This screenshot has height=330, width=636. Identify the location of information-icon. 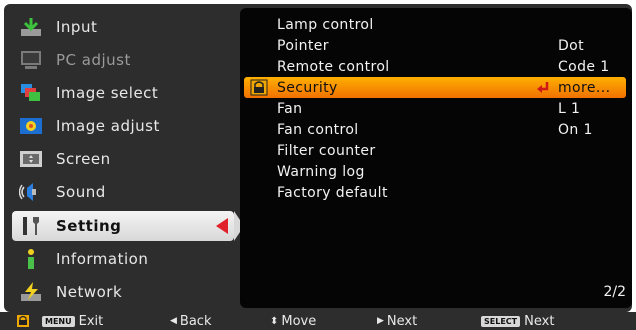
(31, 259).